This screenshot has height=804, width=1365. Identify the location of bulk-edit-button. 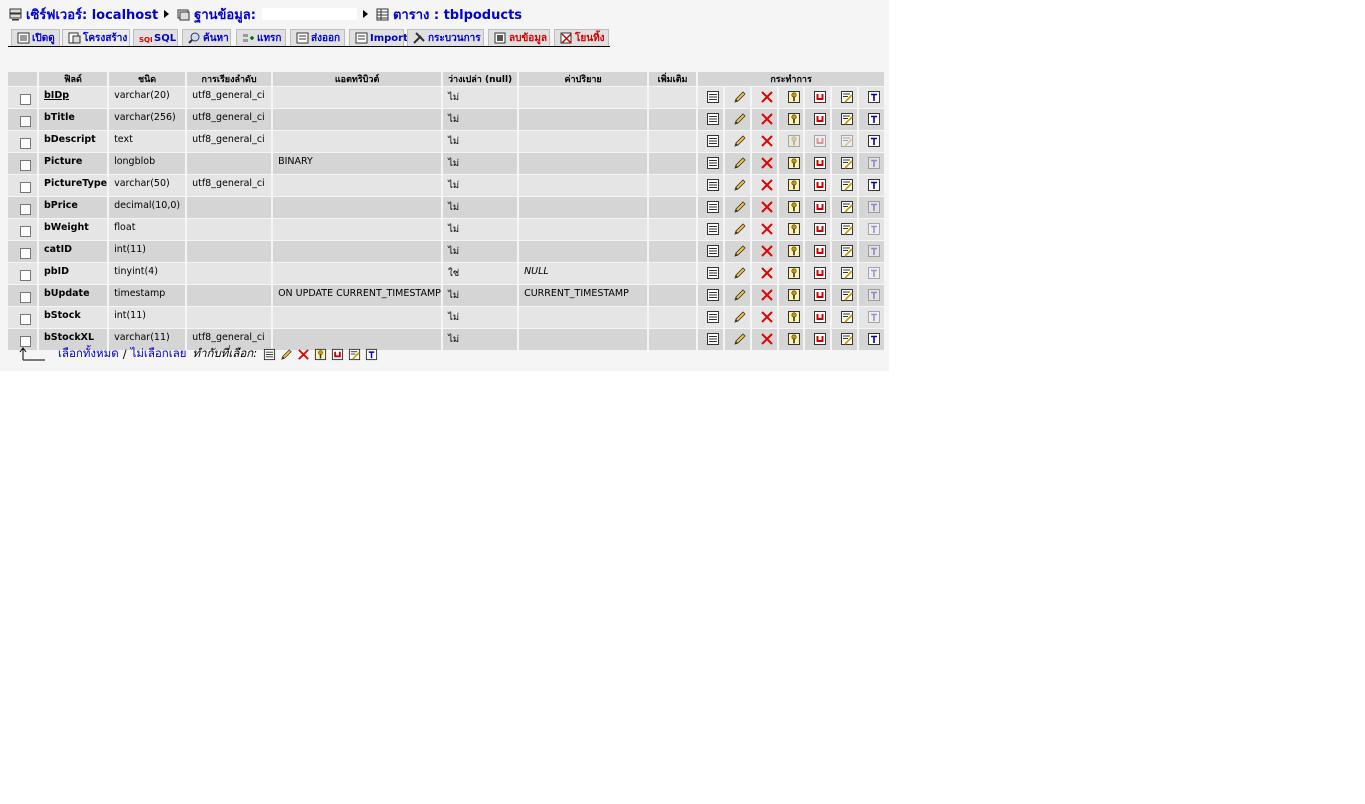
(288, 354).